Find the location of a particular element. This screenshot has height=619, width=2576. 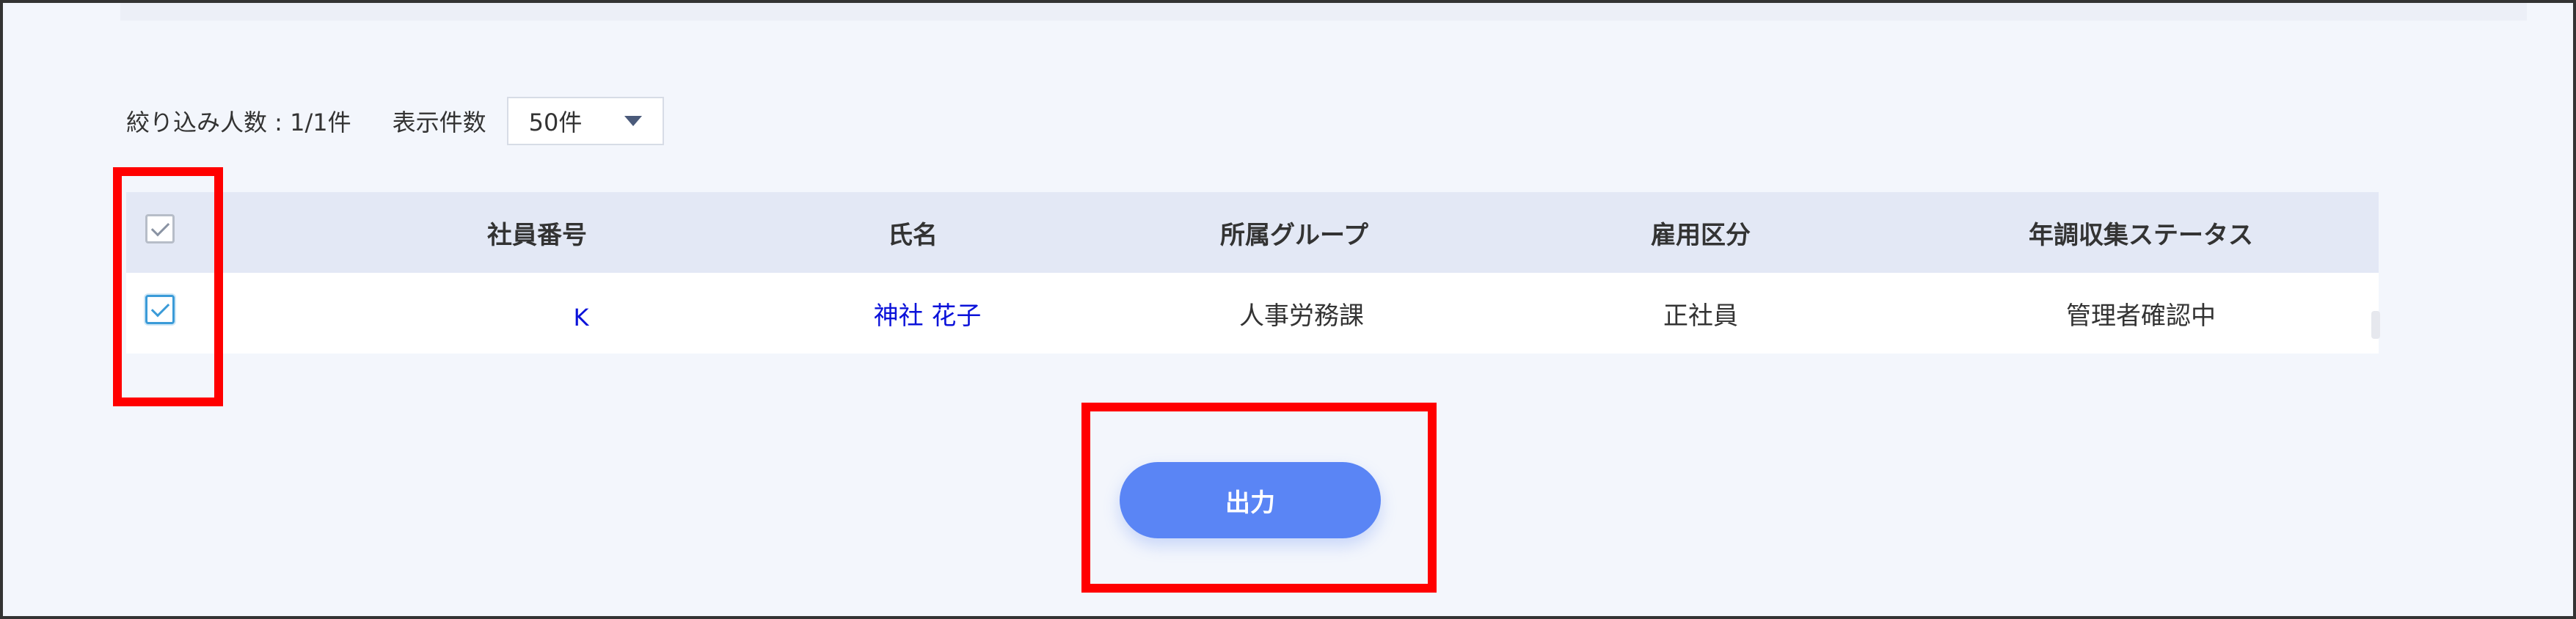

cell-name-link: 神社 花子 is located at coordinates (927, 313).